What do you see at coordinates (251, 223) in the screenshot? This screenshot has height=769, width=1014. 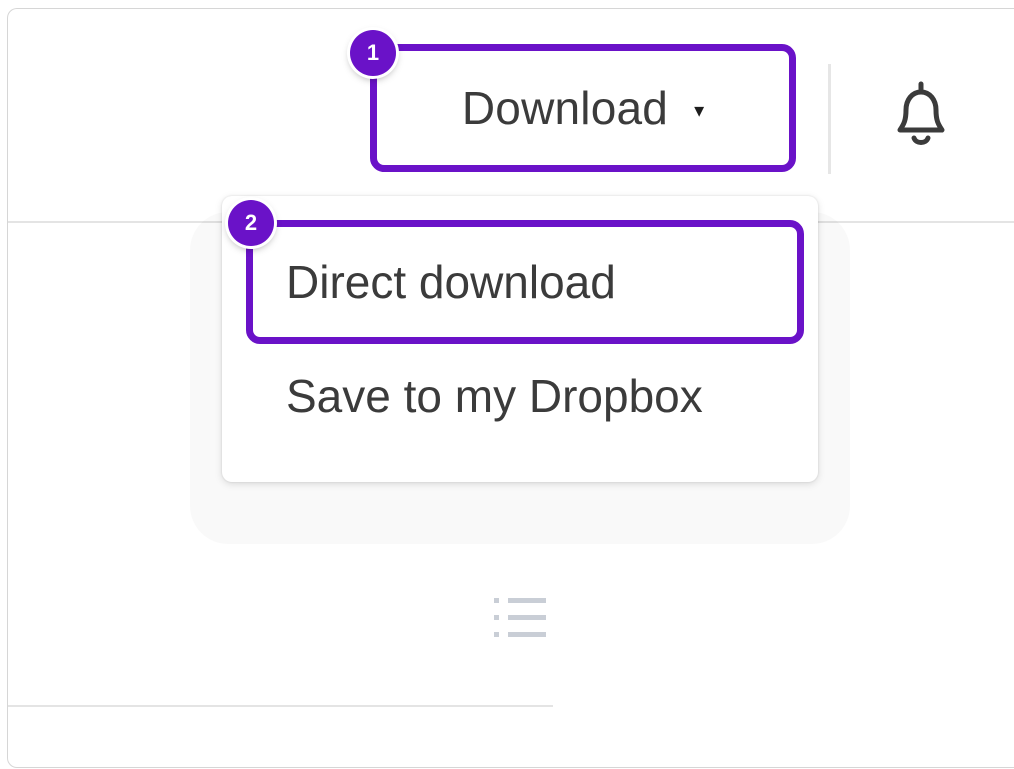 I see `step-badge-2: 2` at bounding box center [251, 223].